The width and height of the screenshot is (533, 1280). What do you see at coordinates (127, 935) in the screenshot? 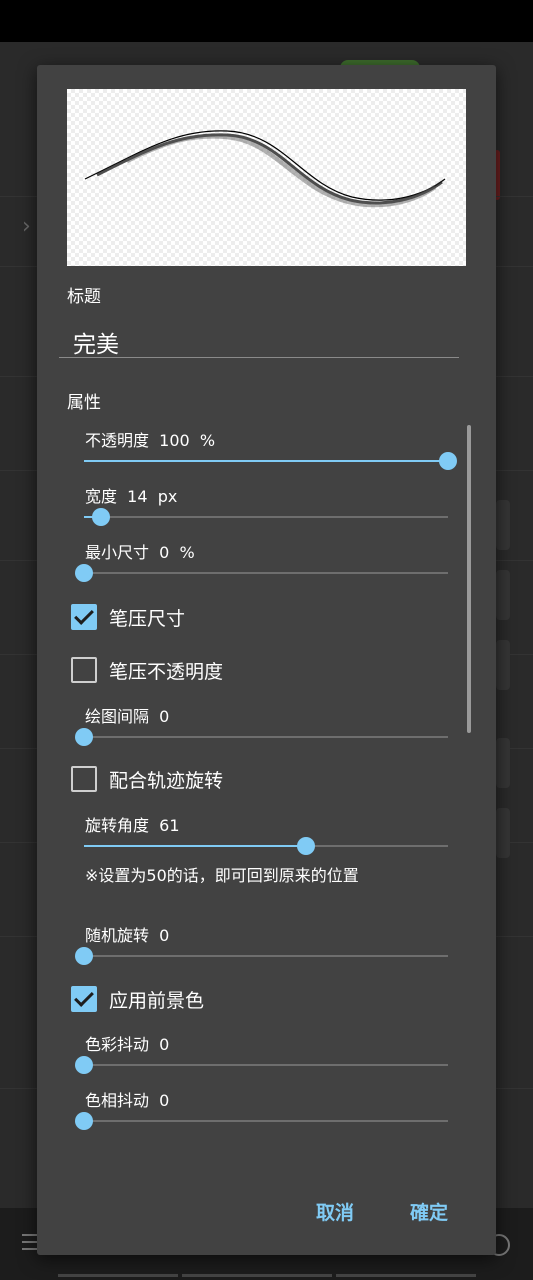
I see `random-rotation-label: 随机旋转 0` at bounding box center [127, 935].